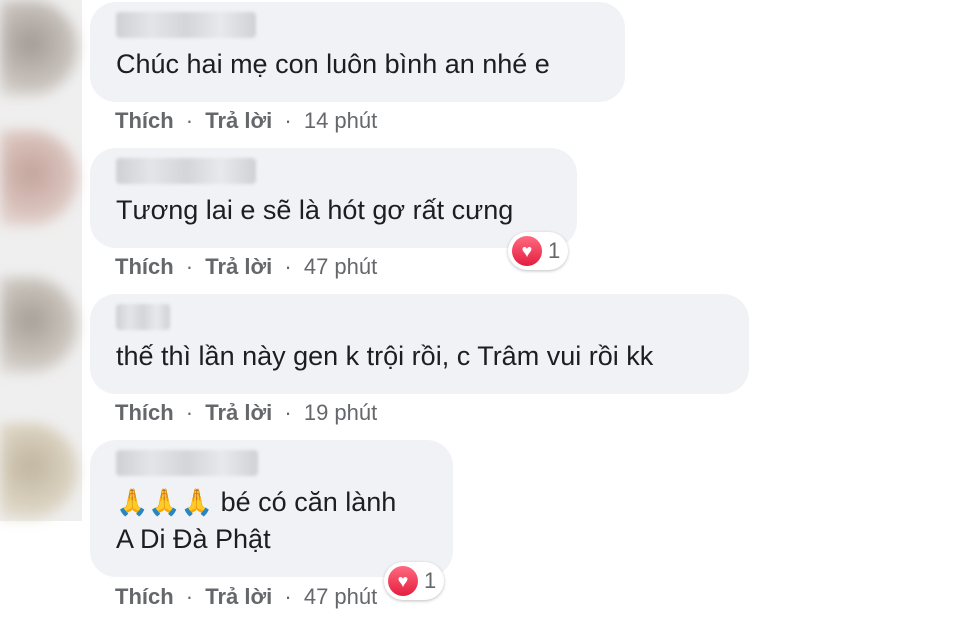 Image resolution: width=956 pixels, height=621 pixels. I want to click on comment-bubble: Tương lai e sẽ là hót gơ rất cưng, so click(333, 198).